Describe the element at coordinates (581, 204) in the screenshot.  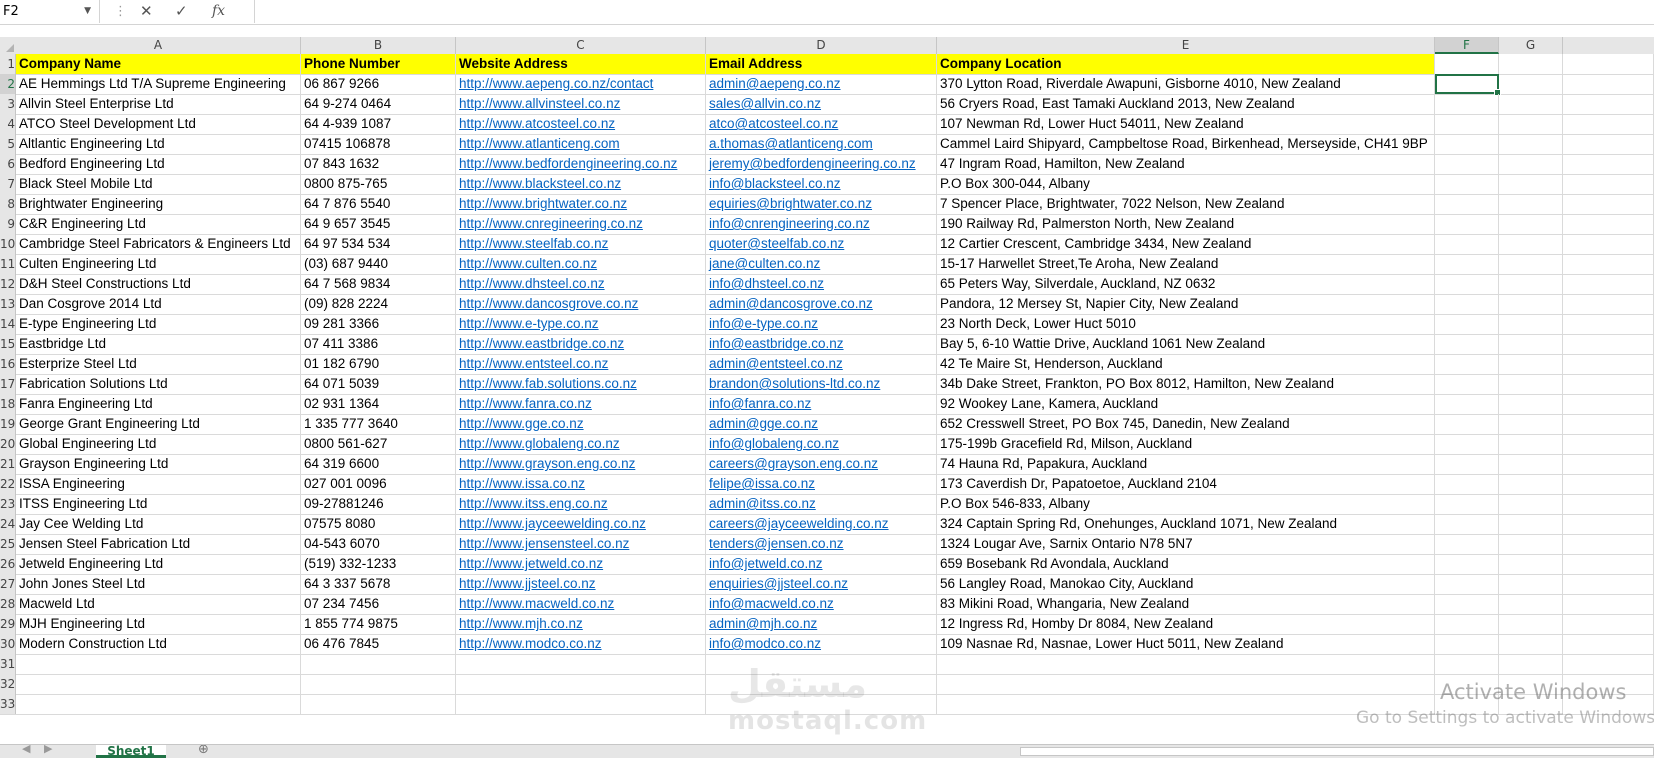
I see `website-cell: http://www.brightwater.co.nz` at that location.